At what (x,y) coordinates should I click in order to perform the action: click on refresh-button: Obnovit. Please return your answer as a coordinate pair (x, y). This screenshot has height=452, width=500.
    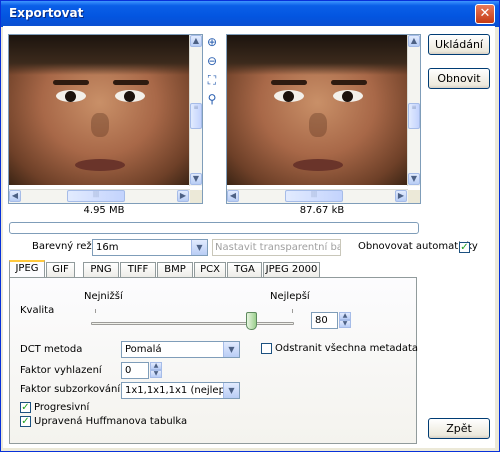
    Looking at the image, I should click on (459, 78).